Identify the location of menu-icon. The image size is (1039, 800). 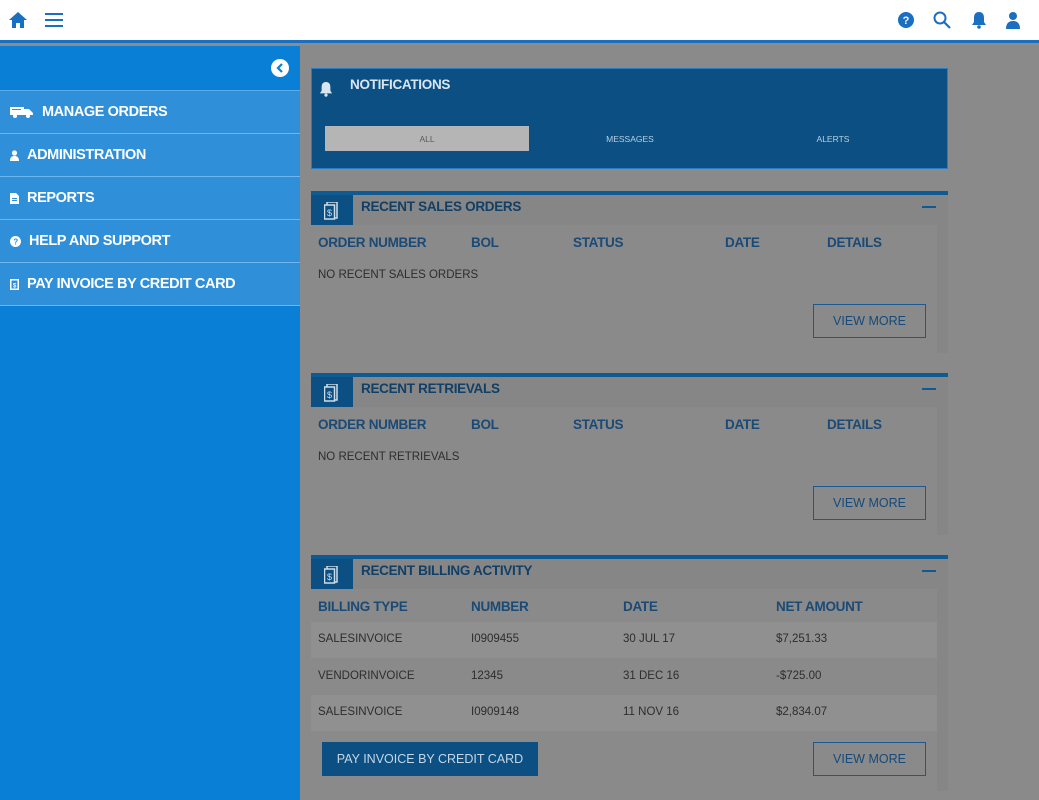
(54, 20).